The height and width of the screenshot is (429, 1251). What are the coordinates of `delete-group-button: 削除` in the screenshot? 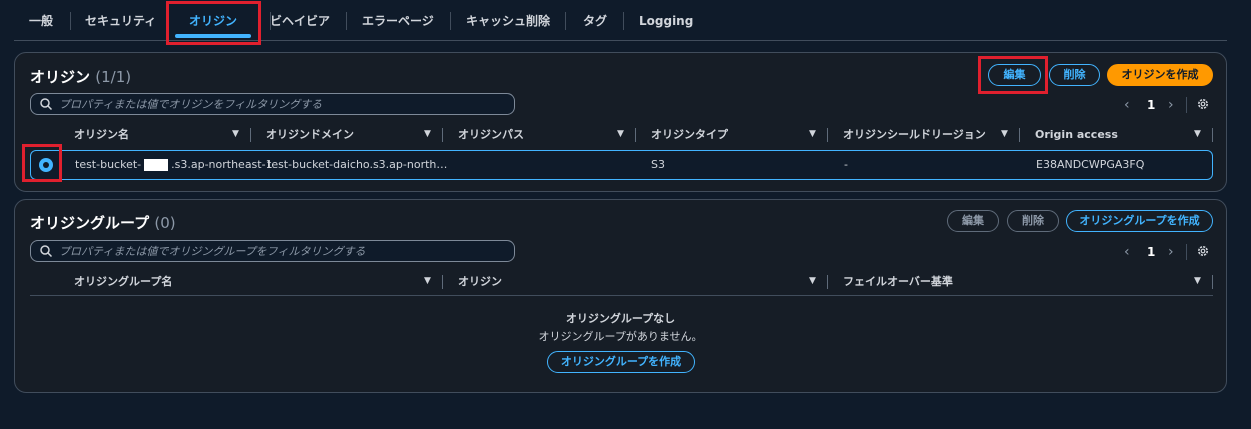 It's located at (1033, 221).